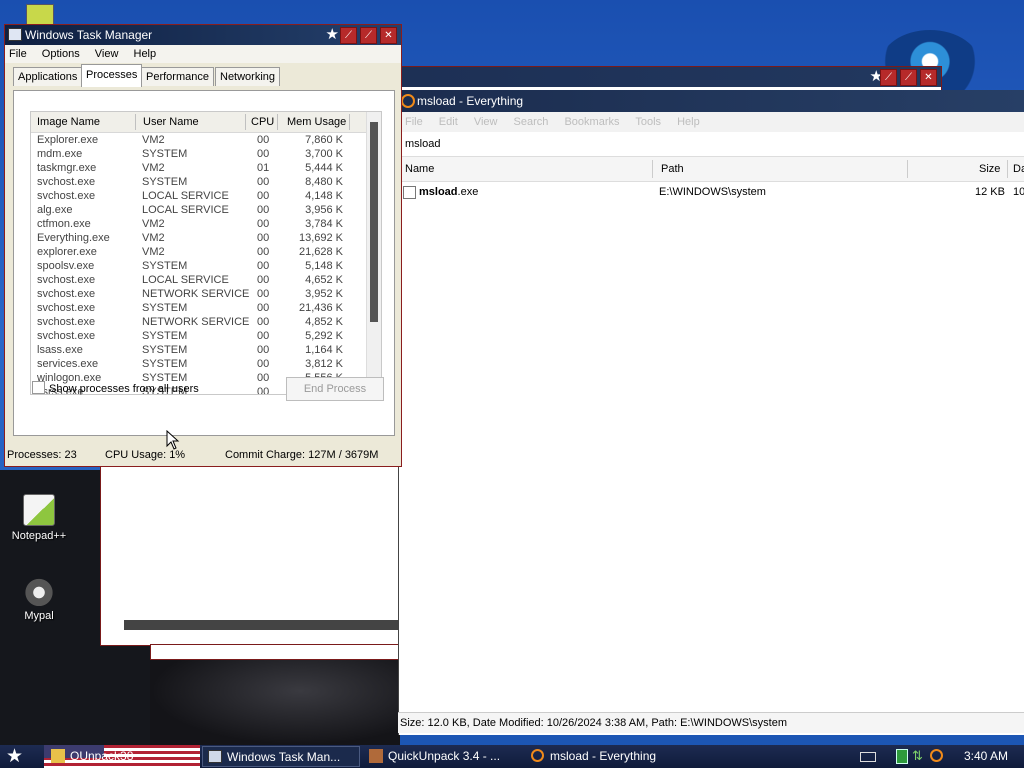  Describe the element at coordinates (206, 308) in the screenshot. I see `process-row: svchost.exe SYSTEM 00 21,436 K` at that location.